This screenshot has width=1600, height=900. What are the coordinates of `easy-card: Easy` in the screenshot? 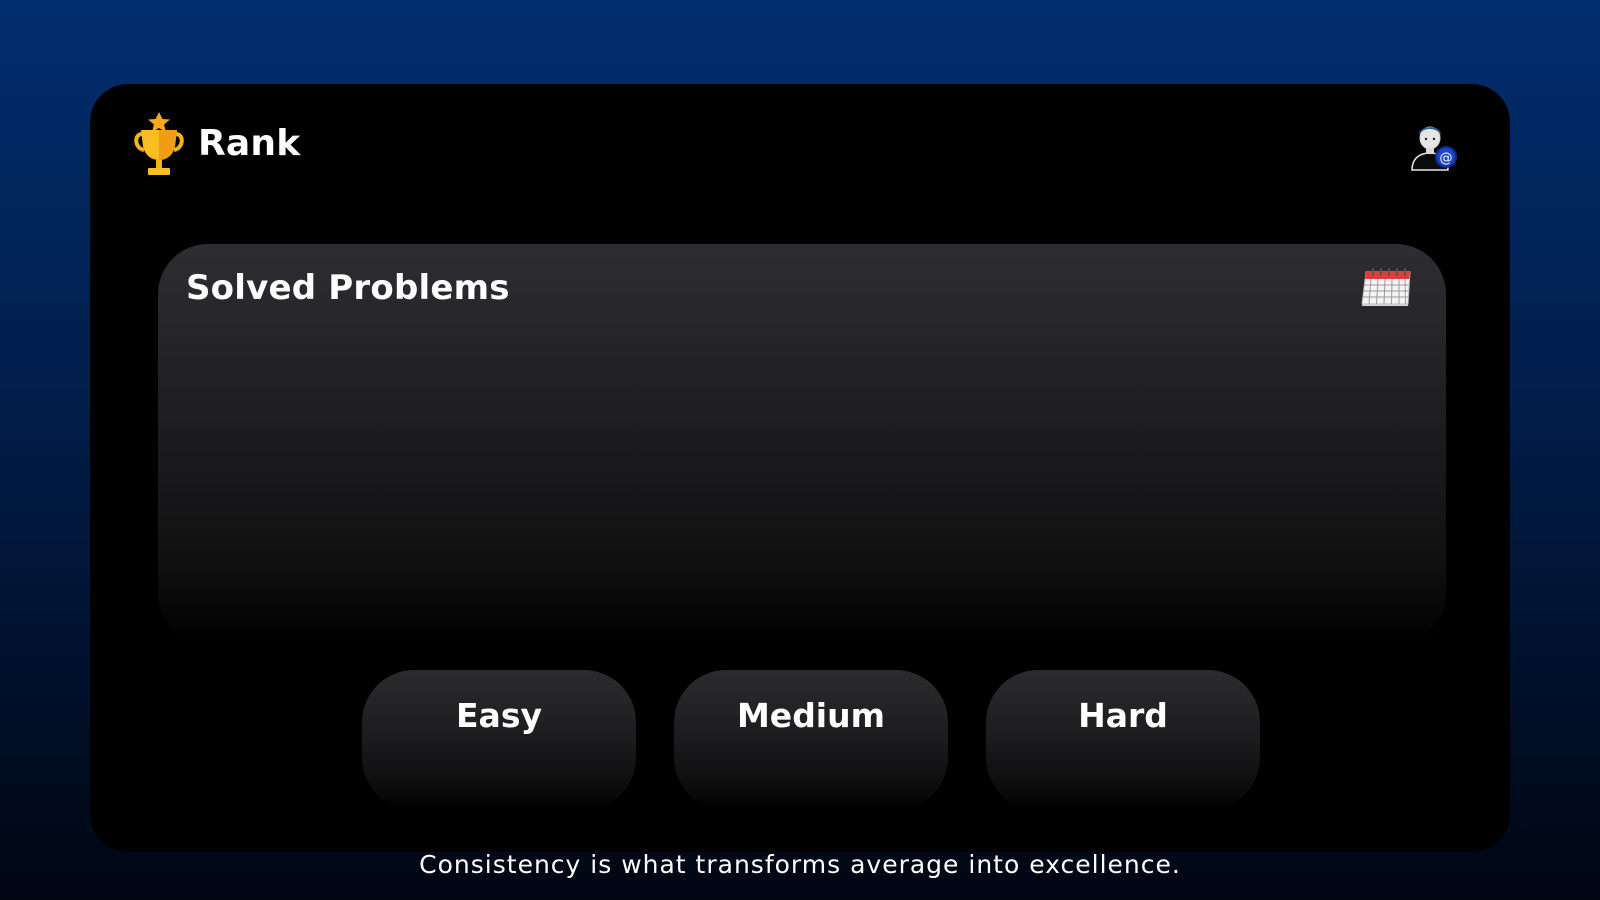 It's located at (499, 740).